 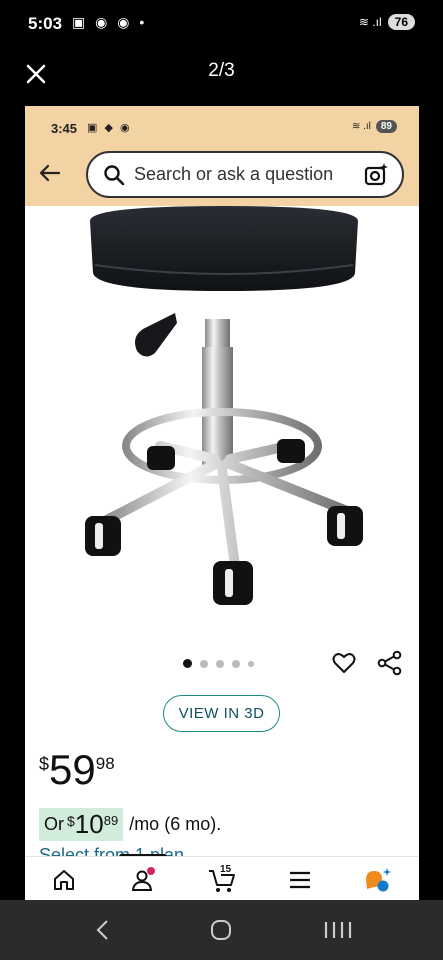 I want to click on nav-home, so click(x=64, y=880).